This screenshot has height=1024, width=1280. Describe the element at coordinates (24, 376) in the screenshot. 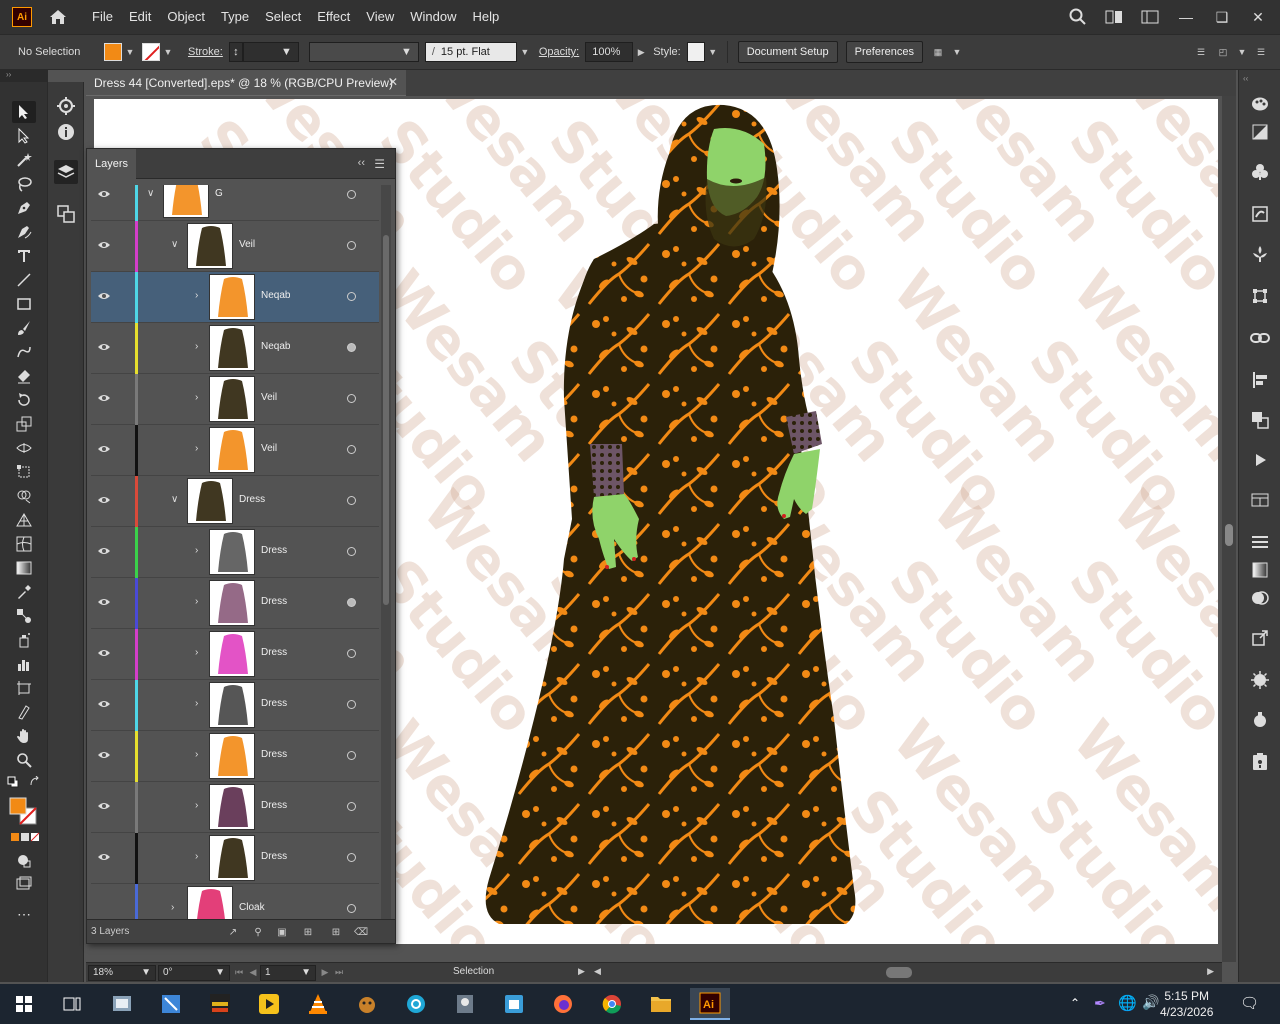

I see `eraser-tool-icon` at that location.